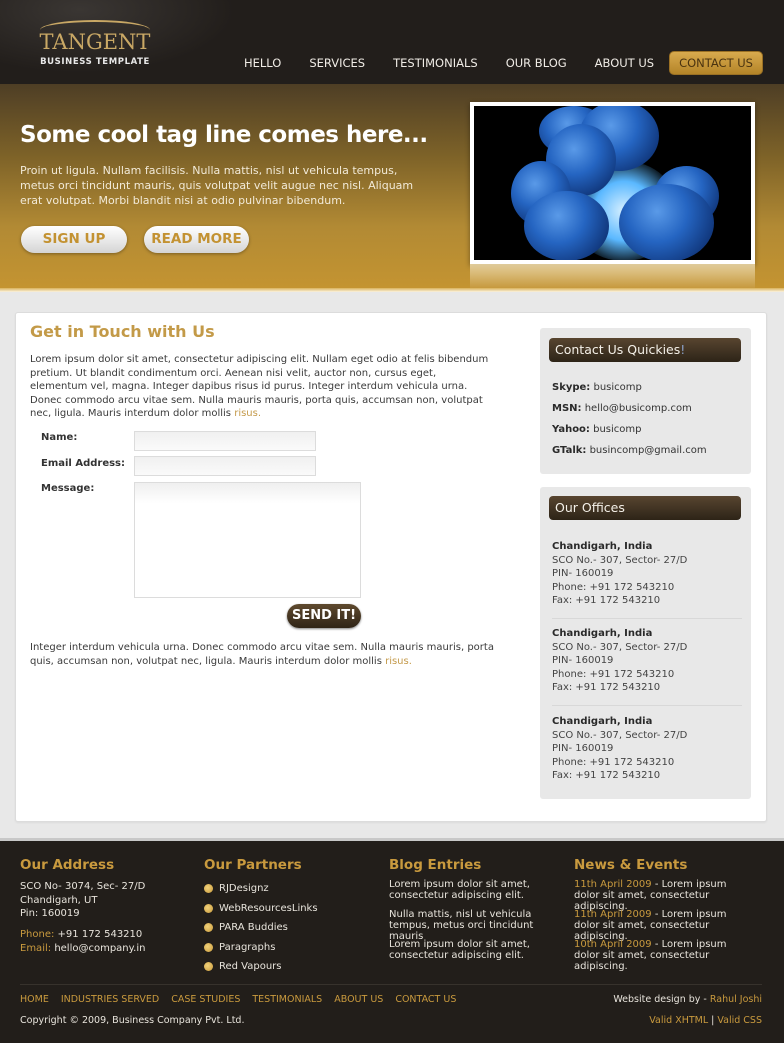 The image size is (784, 1043). I want to click on intro-risus-link: risus., so click(247, 413).